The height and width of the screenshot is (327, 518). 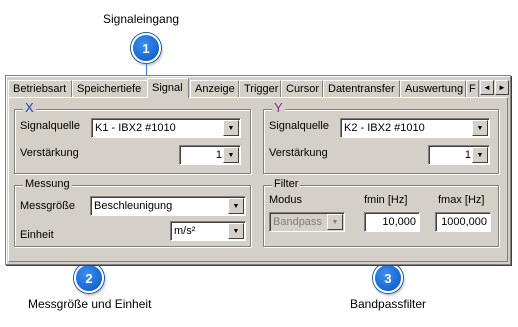 What do you see at coordinates (286, 184) in the screenshot?
I see `filter-legend: Filter` at bounding box center [286, 184].